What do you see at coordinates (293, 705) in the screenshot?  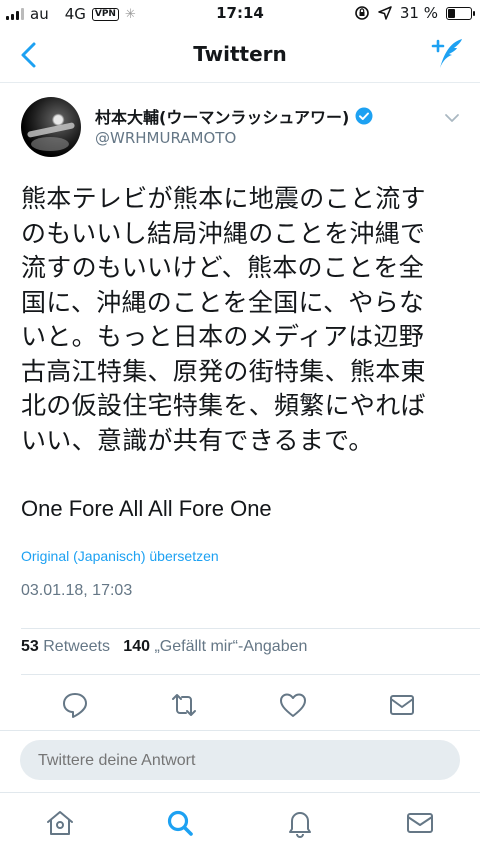 I see `like-heart-icon` at bounding box center [293, 705].